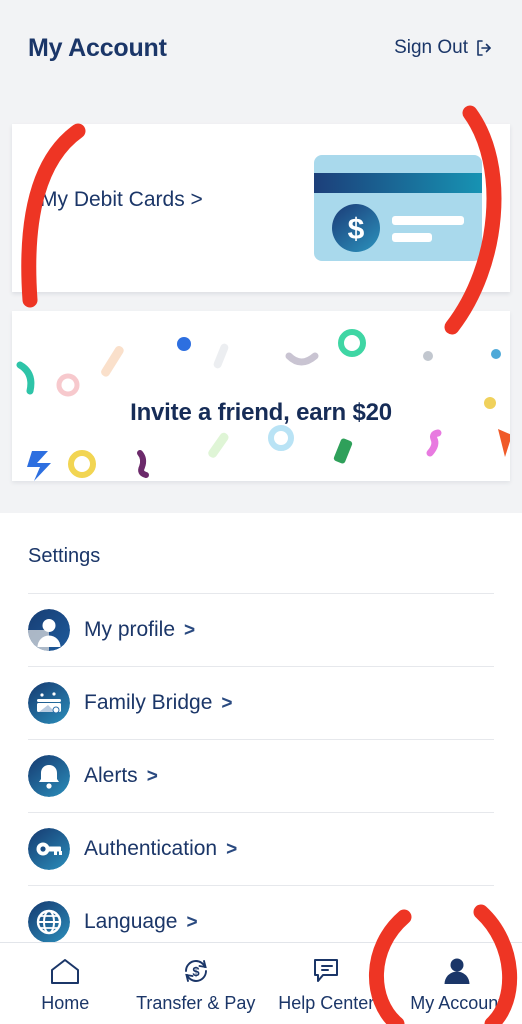 This screenshot has height=1024, width=522. I want to click on family-bridge-icon, so click(49, 703).